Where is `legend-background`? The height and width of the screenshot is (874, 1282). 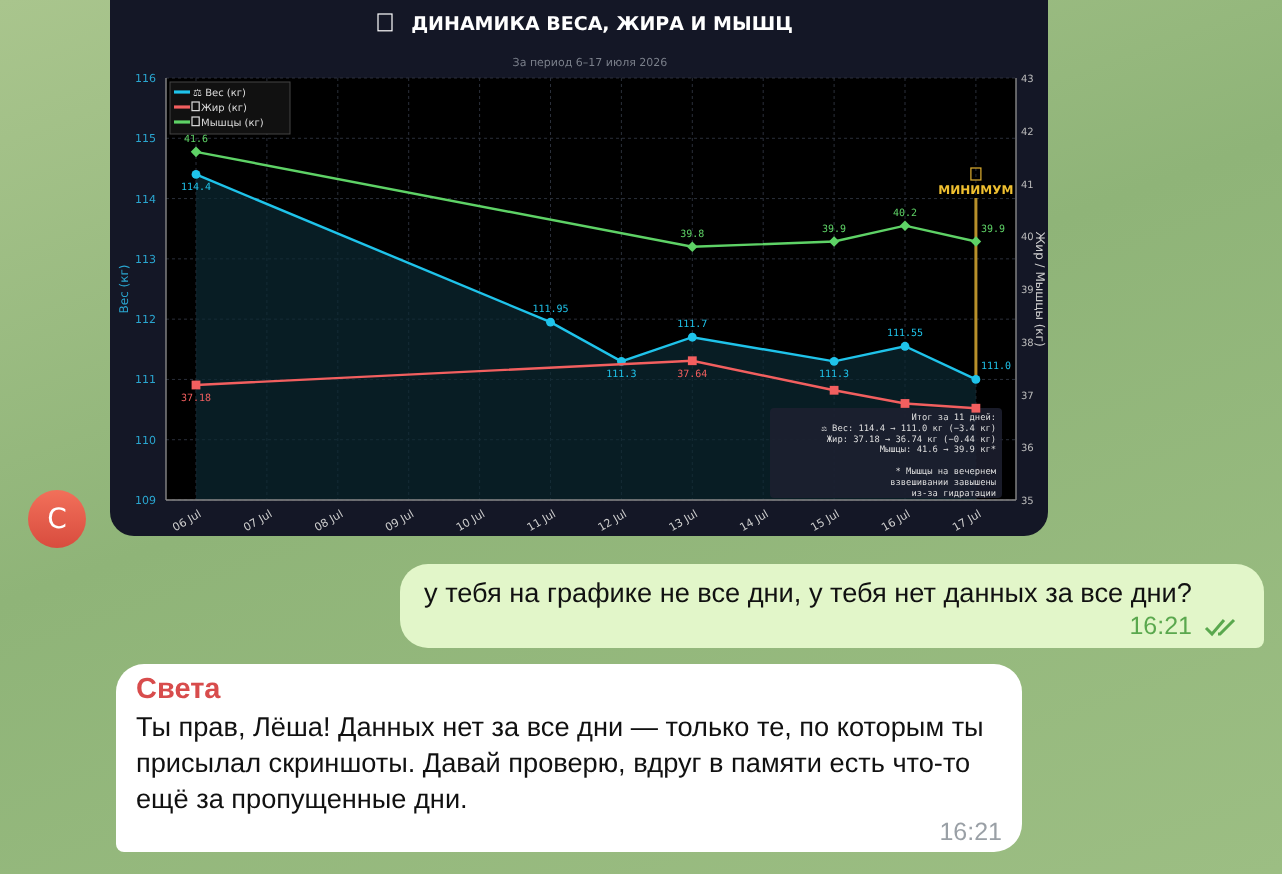
legend-background is located at coordinates (230, 108).